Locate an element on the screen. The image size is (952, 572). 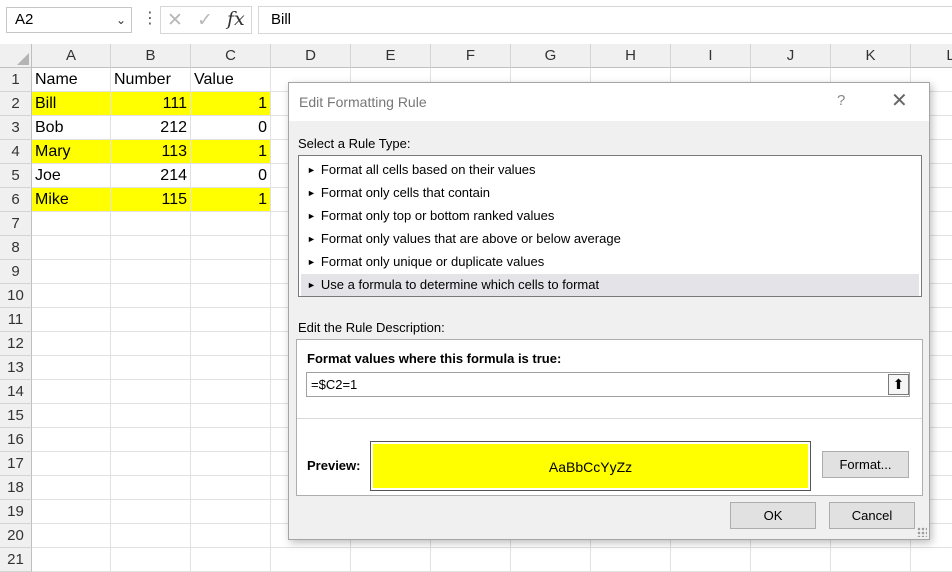
row-header: 20 is located at coordinates (16, 536).